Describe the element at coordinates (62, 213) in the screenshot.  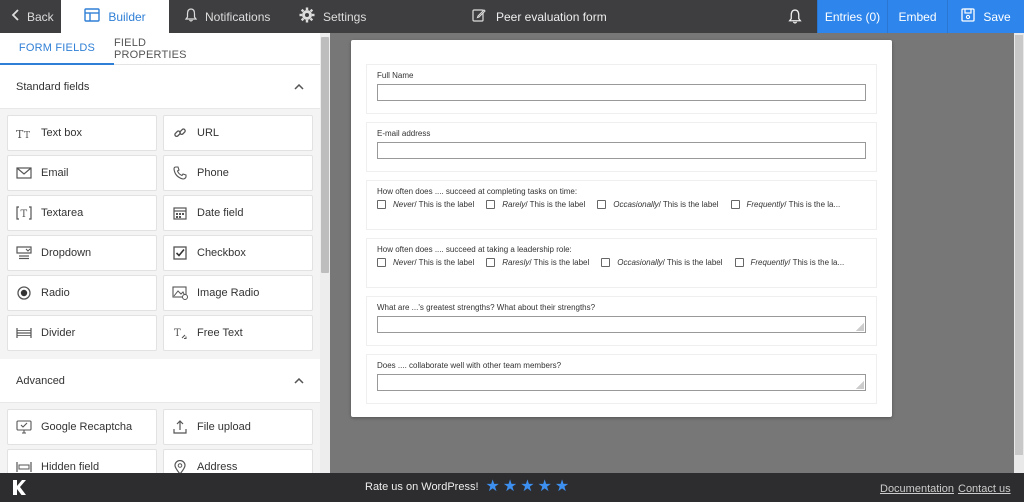
I see `field-label: Textarea` at that location.